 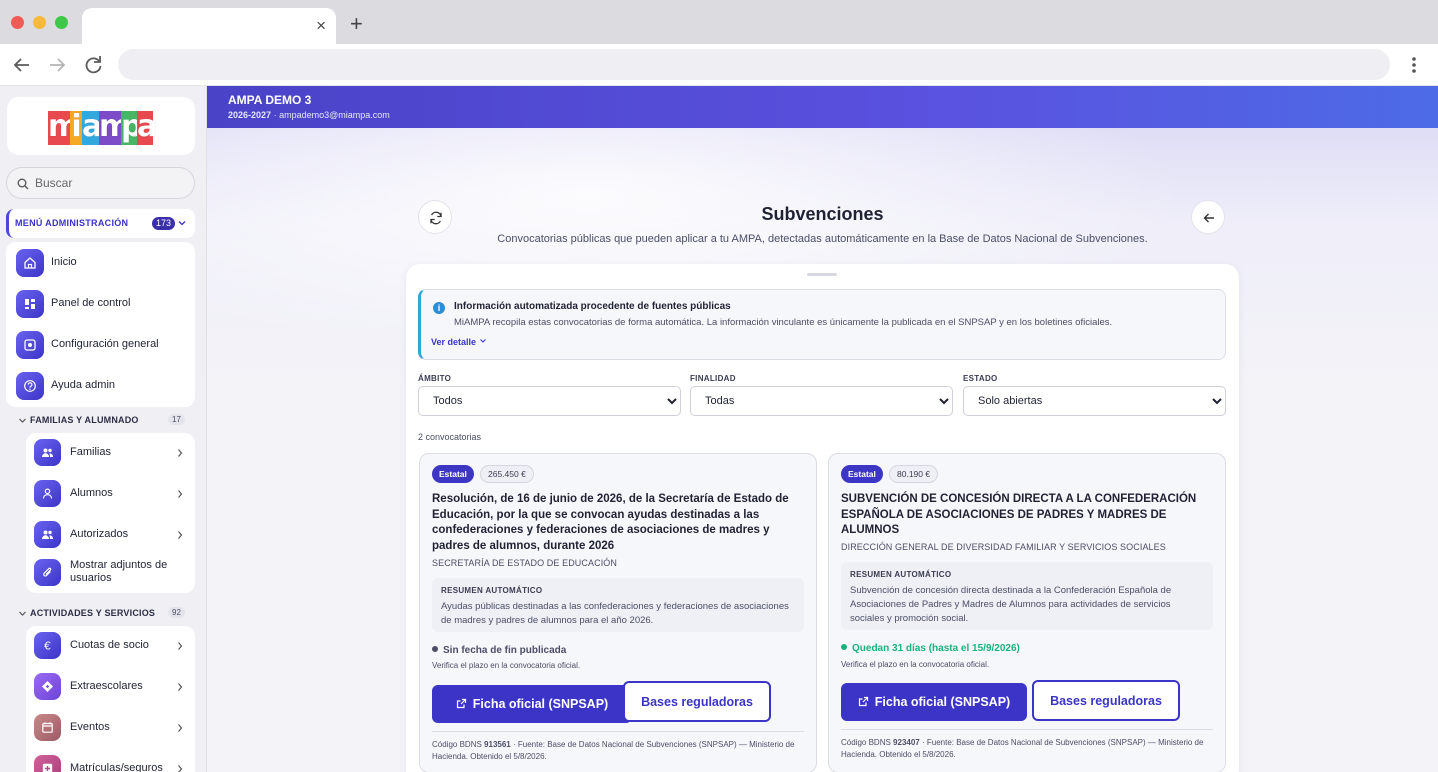 What do you see at coordinates (821, 401) in the screenshot?
I see `finalidad-select: Todas` at bounding box center [821, 401].